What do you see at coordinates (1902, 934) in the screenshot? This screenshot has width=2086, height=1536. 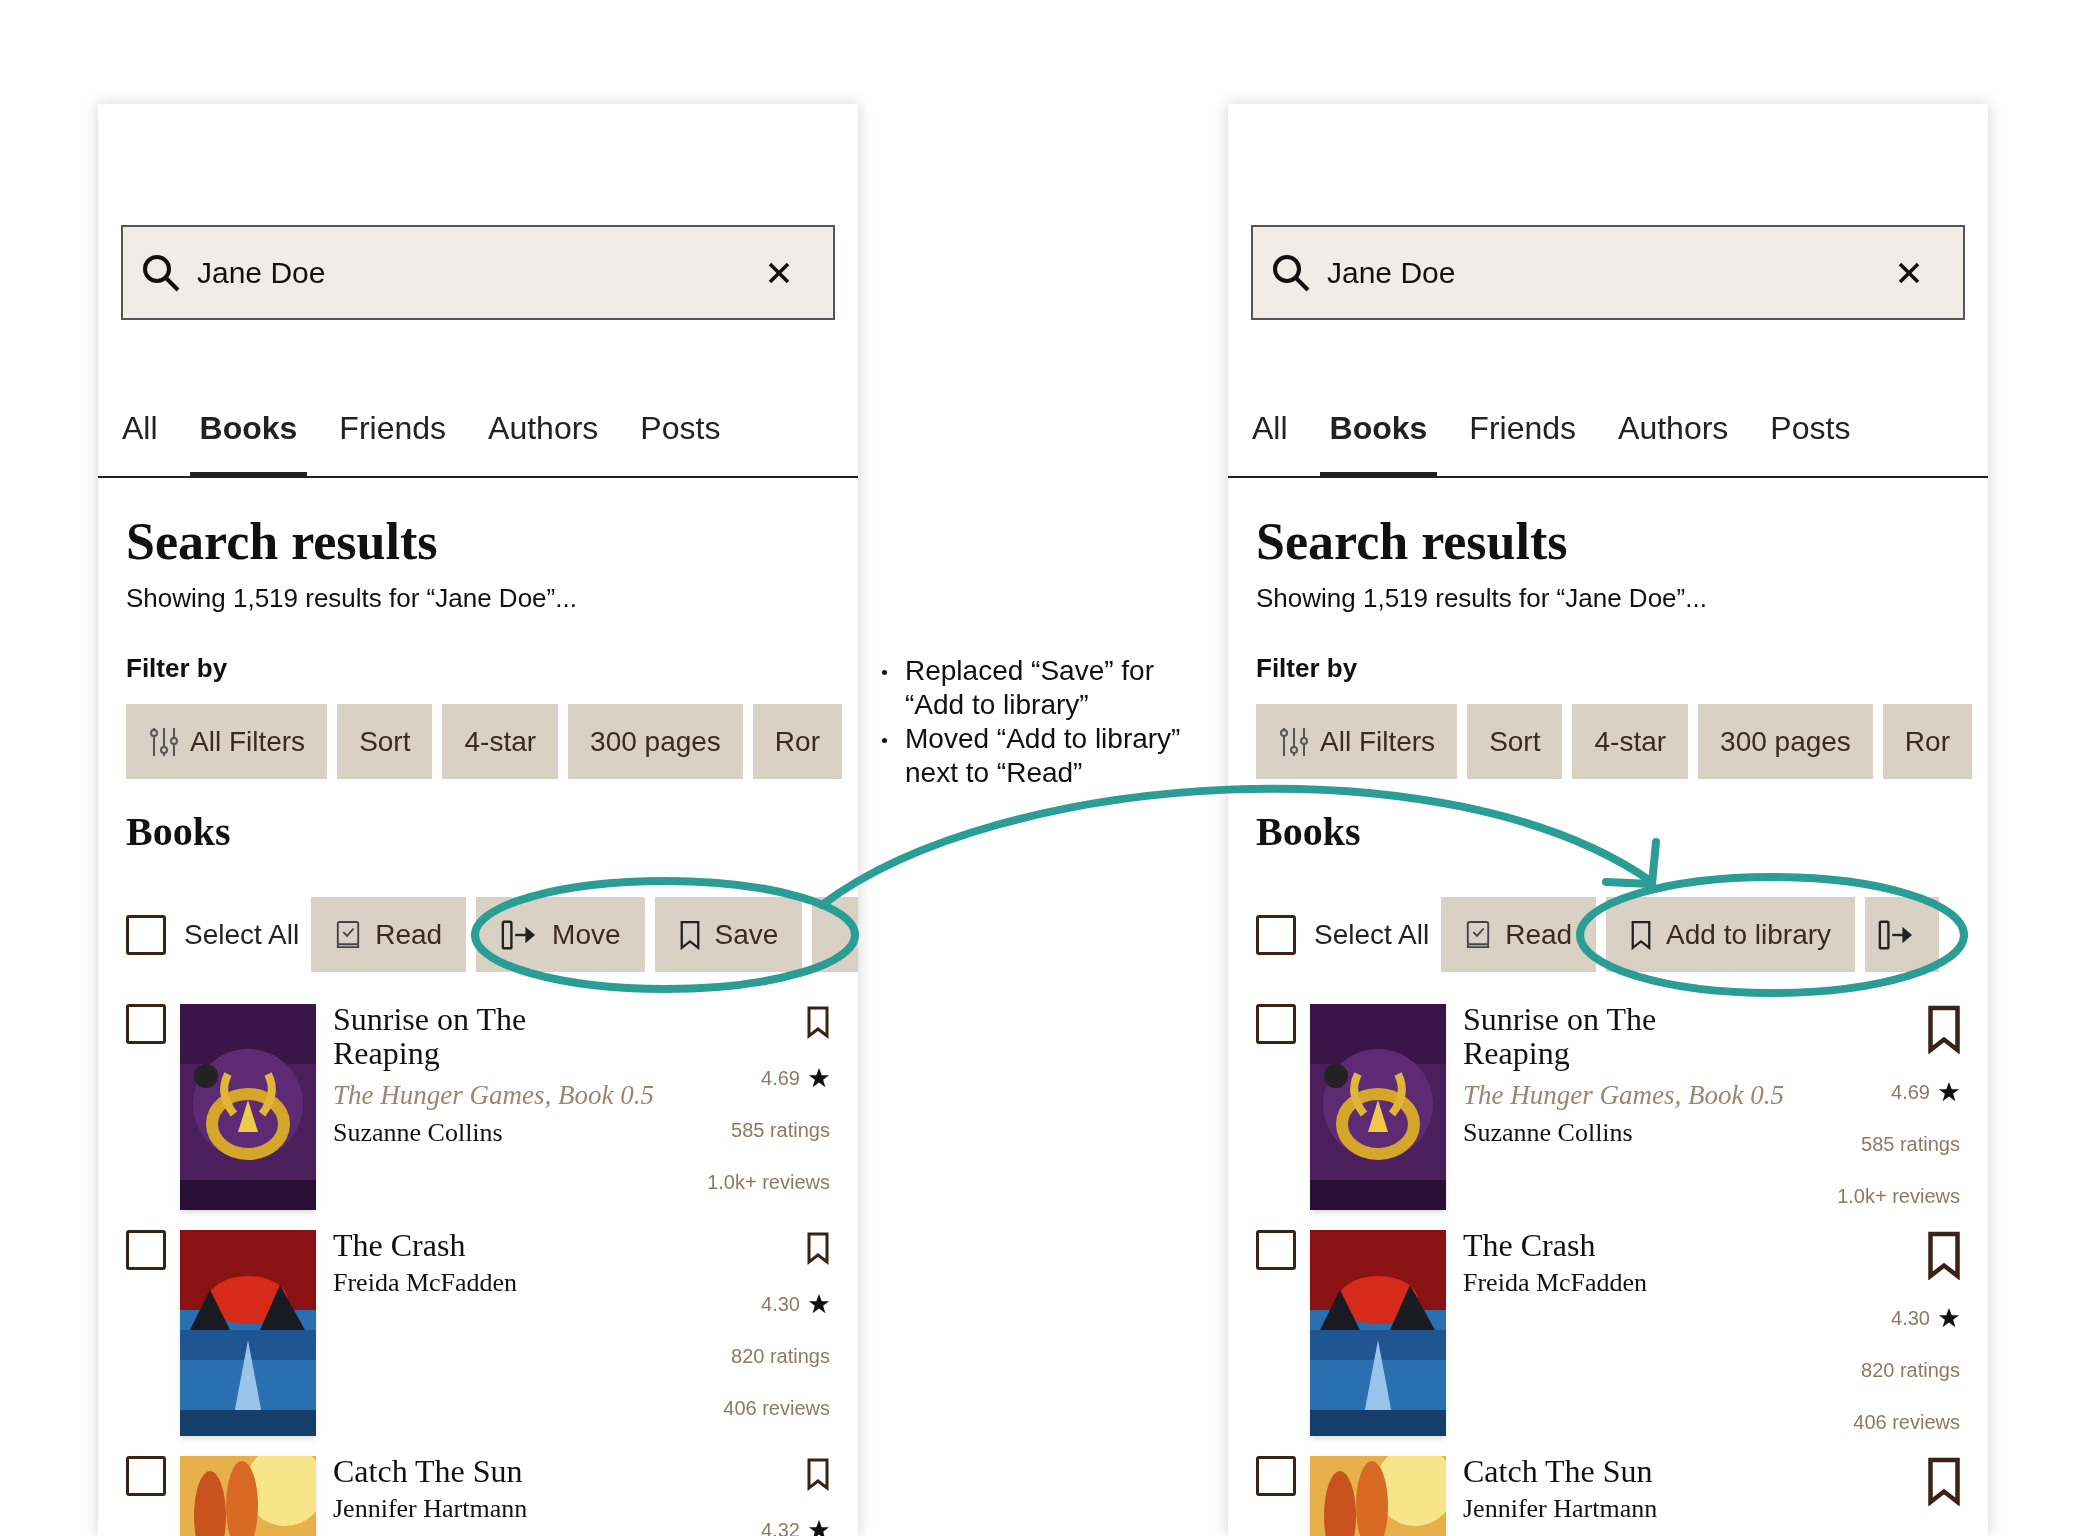 I see `action-chip` at bounding box center [1902, 934].